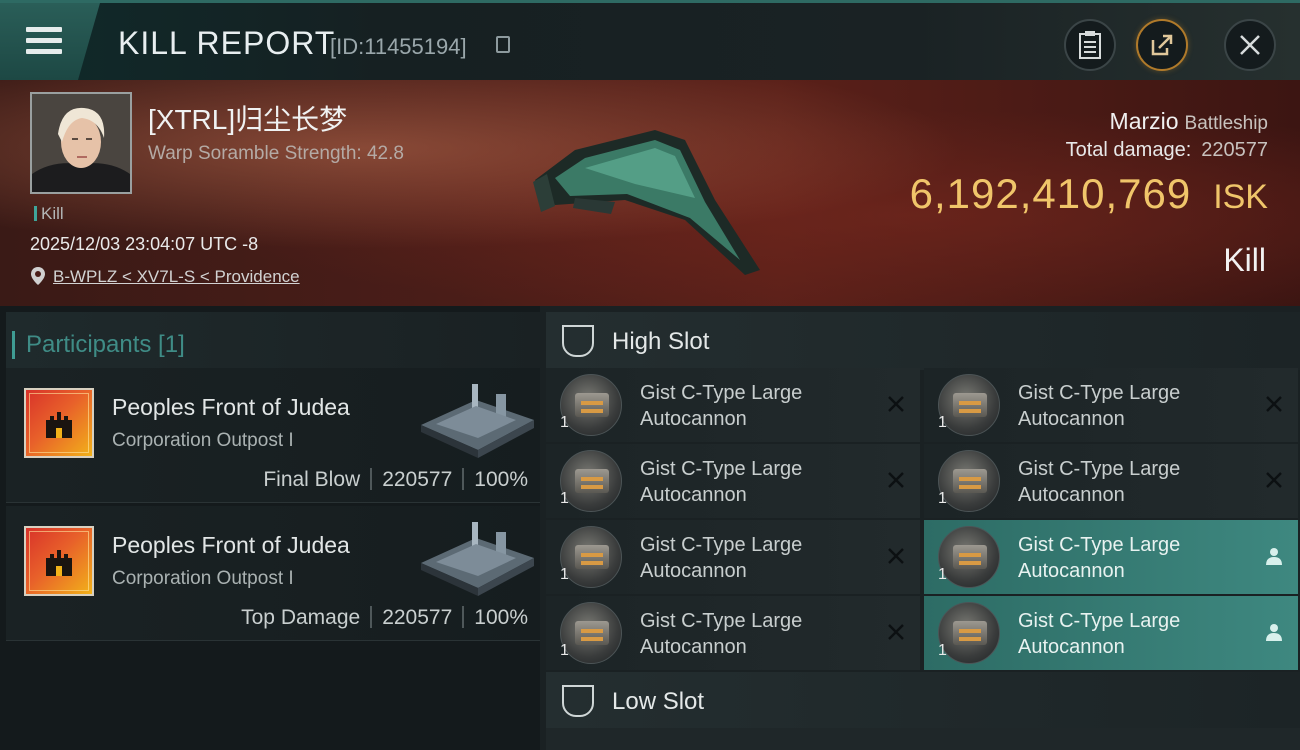  Describe the element at coordinates (923, 341) in the screenshot. I see `high-slot-header: High Slot` at that location.